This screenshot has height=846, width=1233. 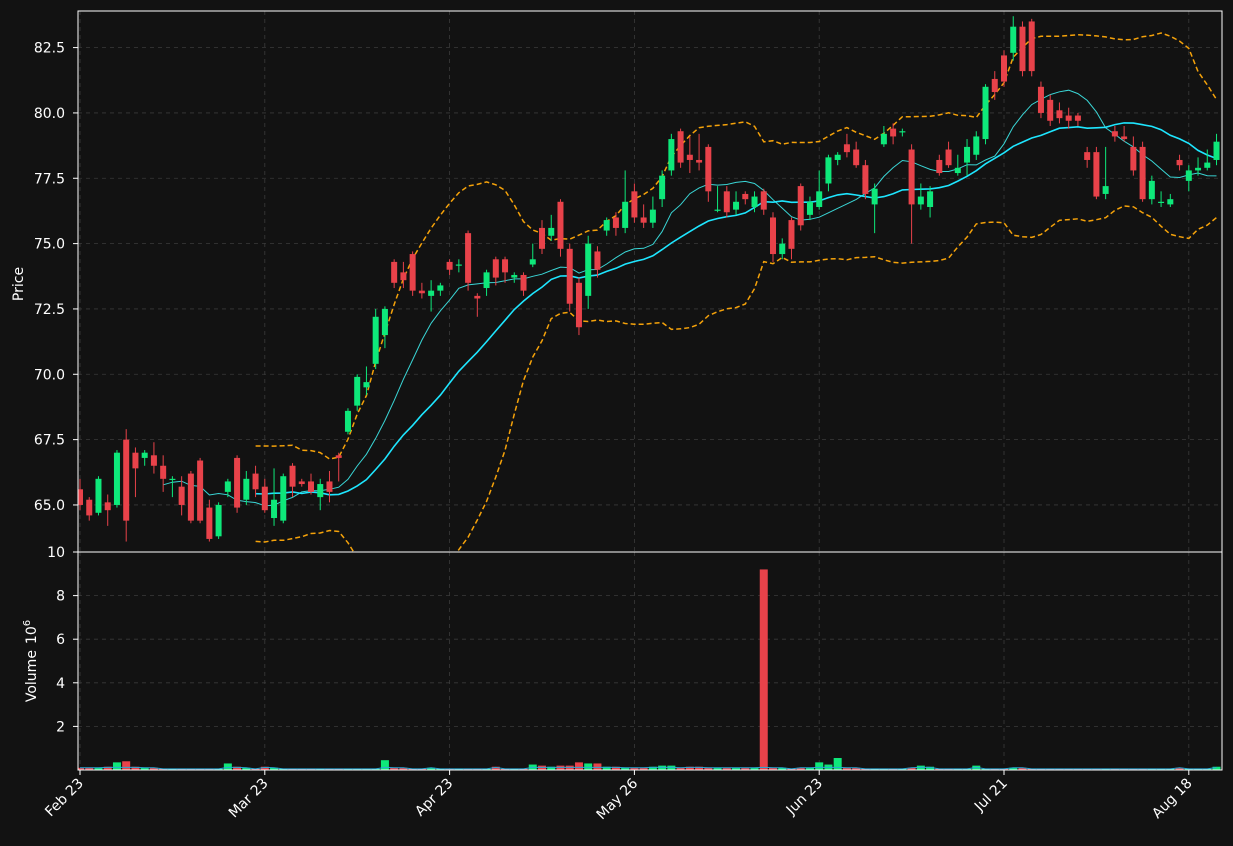 I want to click on volume-tick-label: 4, so click(x=60, y=684).